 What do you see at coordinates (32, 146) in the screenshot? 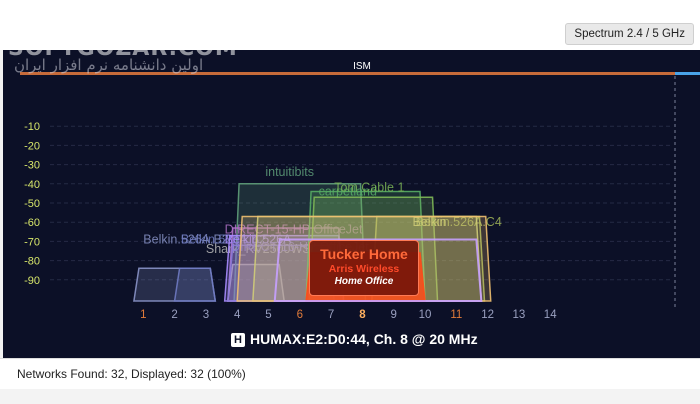
I see `y-tick-label: -20` at bounding box center [32, 146].